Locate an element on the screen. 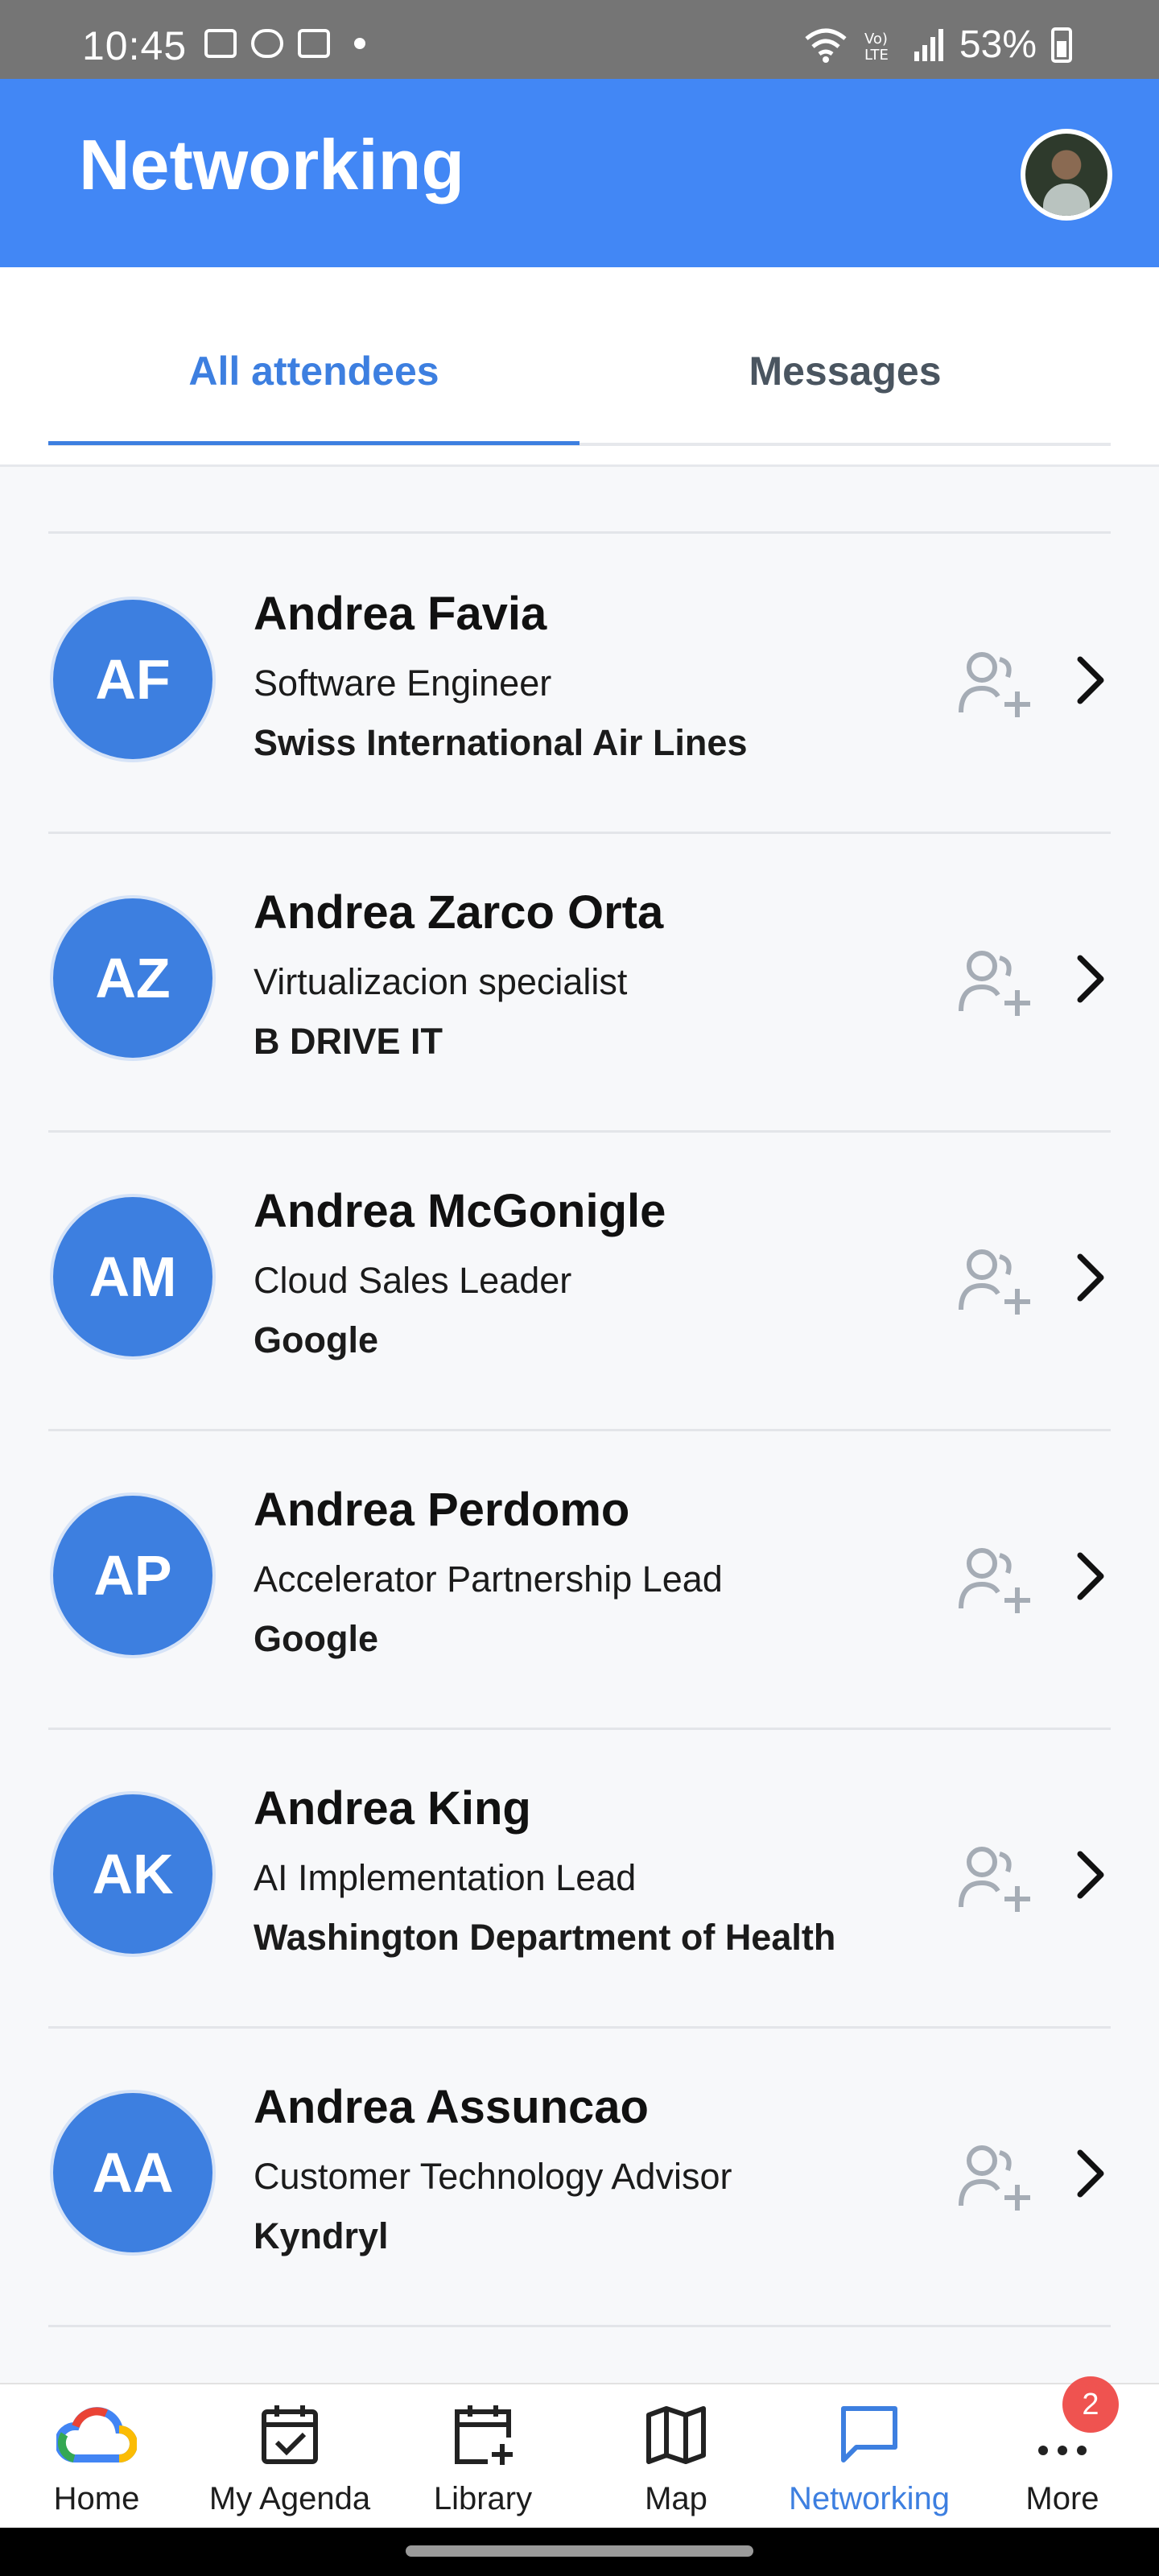 Image resolution: width=1159 pixels, height=2576 pixels. attendee-company: Kyndryl is located at coordinates (321, 2235).